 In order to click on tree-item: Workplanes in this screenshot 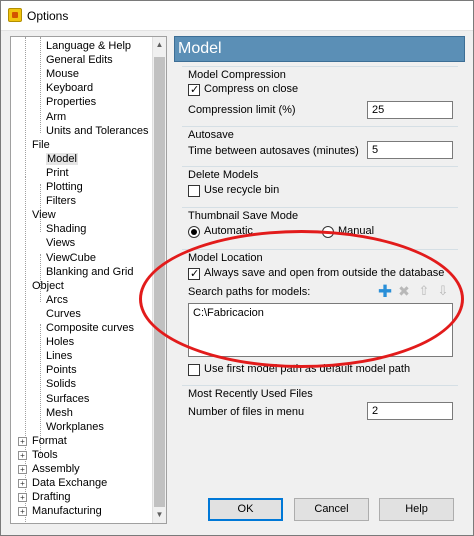, I will do `click(75, 427)`.